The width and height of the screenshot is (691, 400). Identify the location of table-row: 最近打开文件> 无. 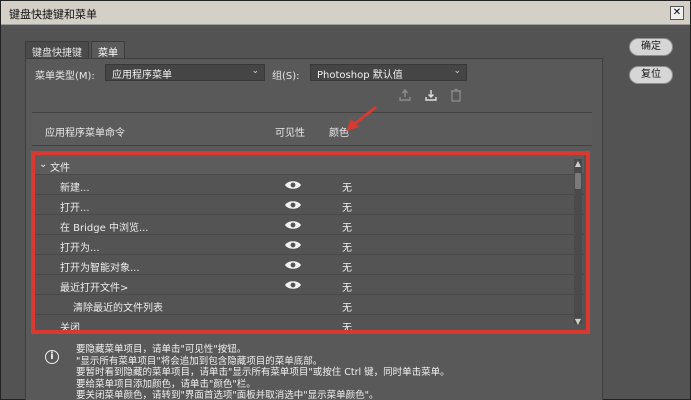
(309, 285).